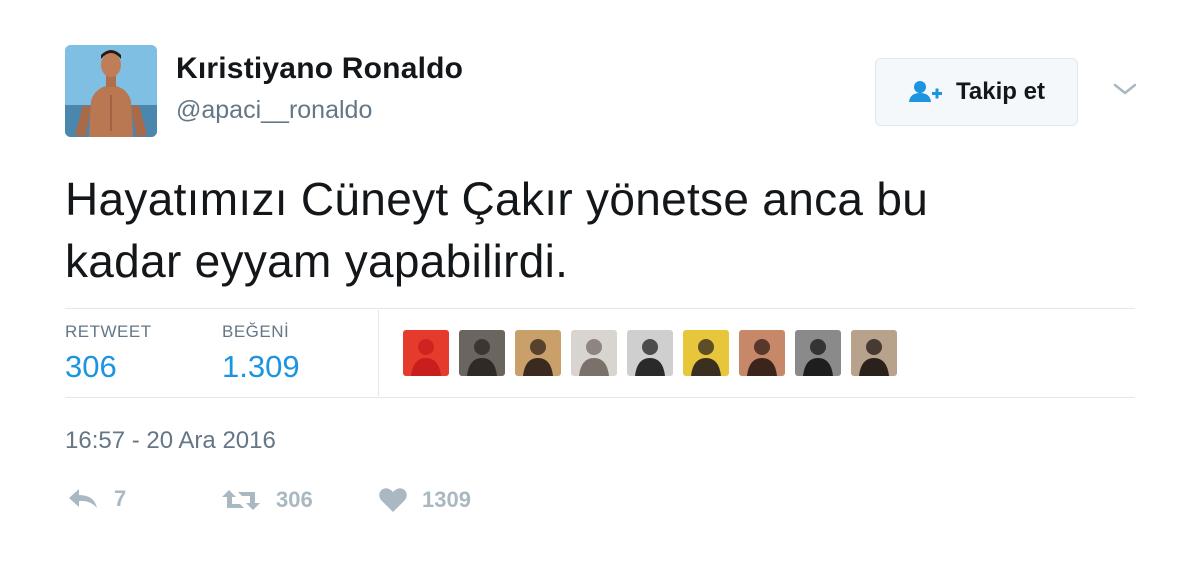 The height and width of the screenshot is (573, 1200). I want to click on reply-count: 7, so click(120, 498).